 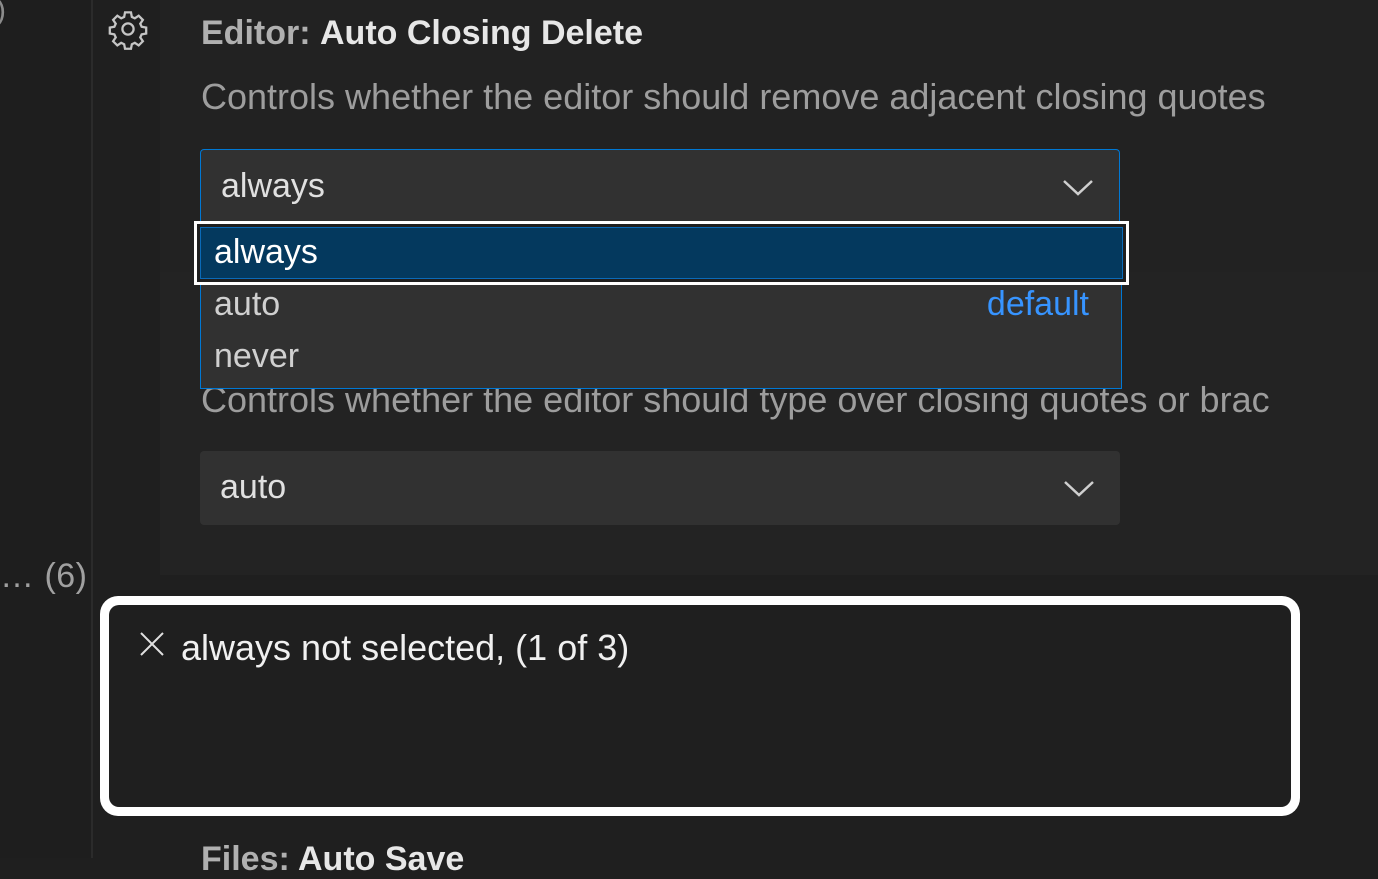 I want to click on left-panel-glyph: ), so click(x=3, y=14).